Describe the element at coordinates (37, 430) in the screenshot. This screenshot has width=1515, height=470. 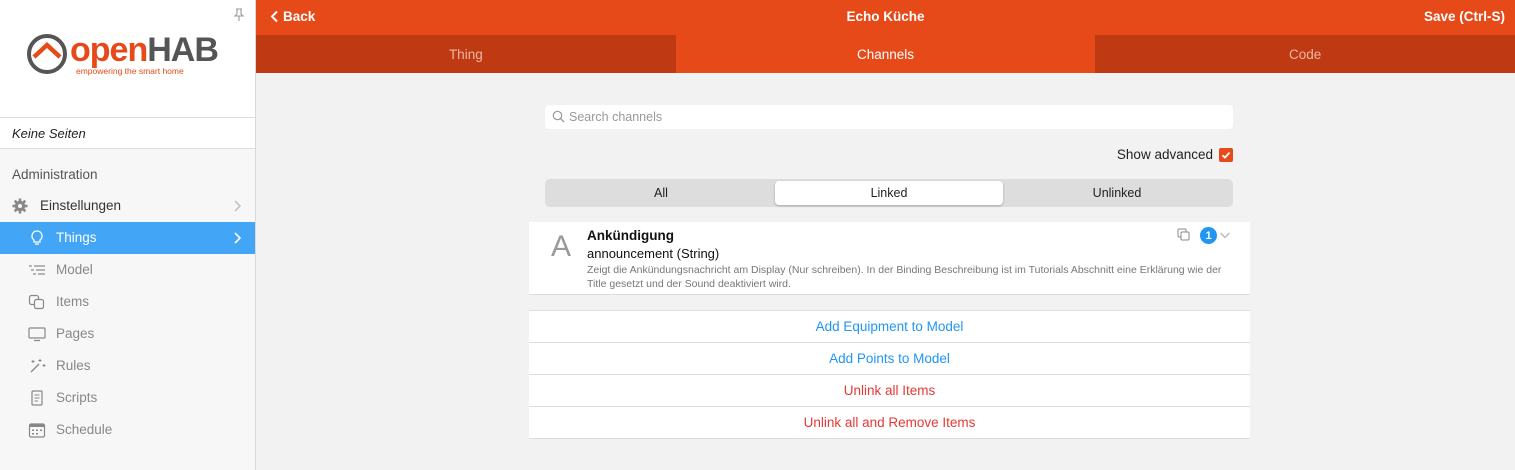
I see `calendar-icon` at that location.